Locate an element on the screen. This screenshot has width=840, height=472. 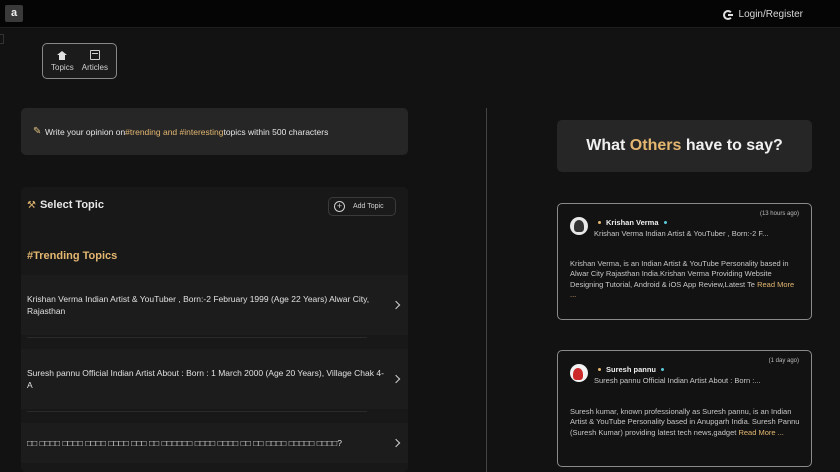
pencil-icon: ✎ is located at coordinates (37, 131).